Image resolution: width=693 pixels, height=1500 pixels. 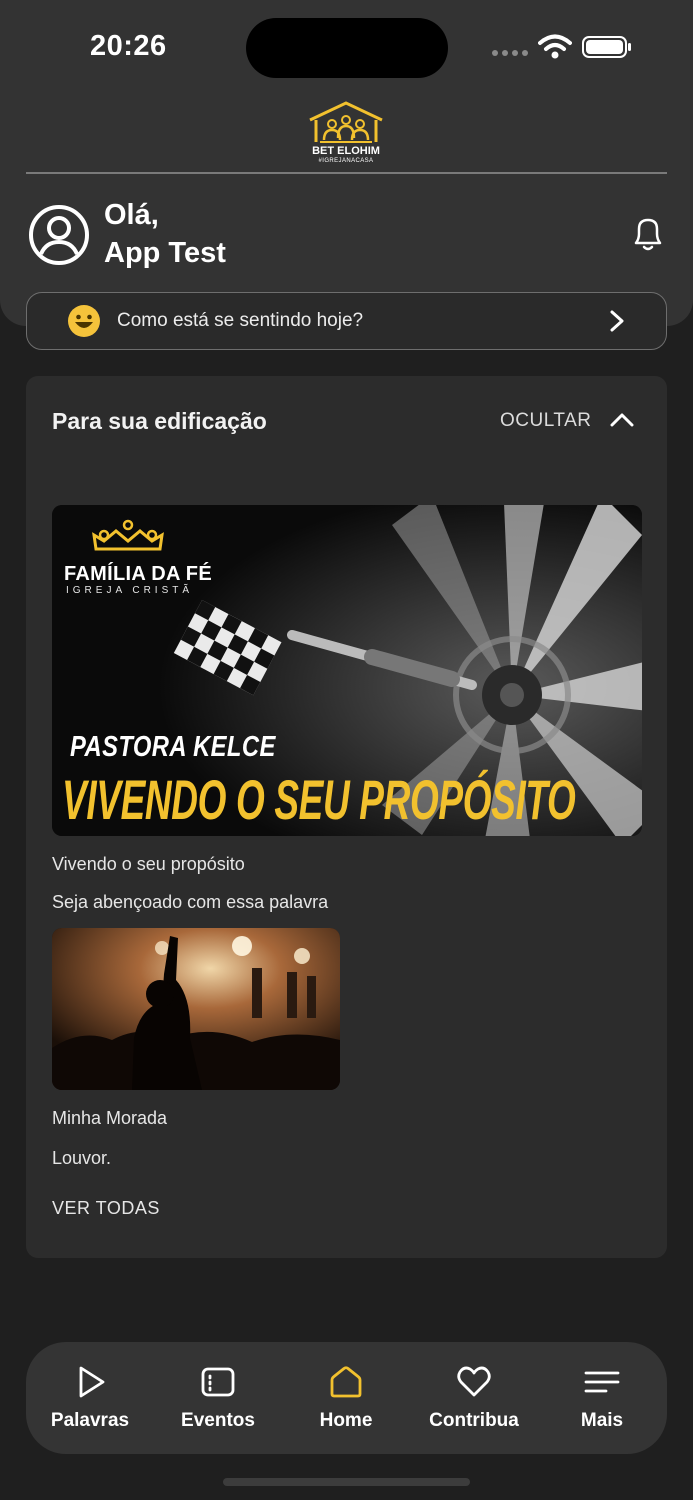 What do you see at coordinates (346, 151) in the screenshot?
I see `brand-name: BET ELOHIM` at bounding box center [346, 151].